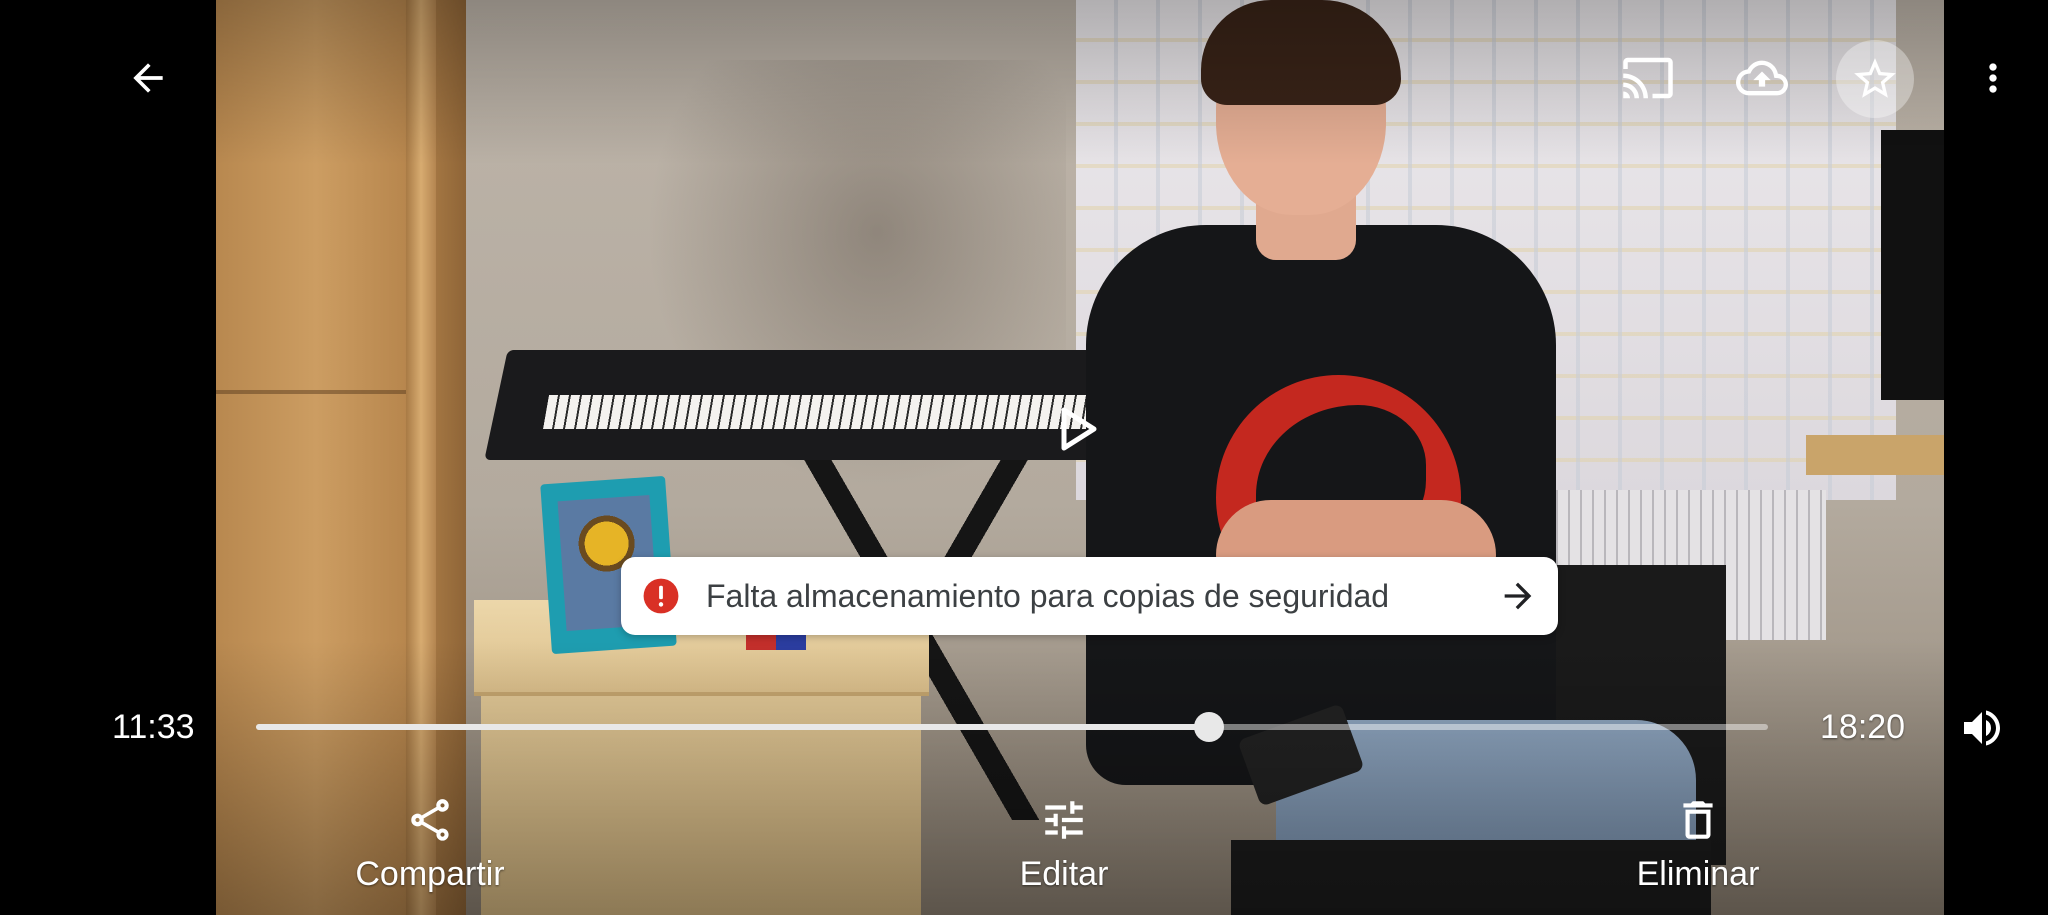  I want to click on more-options-button, so click(1993, 78).